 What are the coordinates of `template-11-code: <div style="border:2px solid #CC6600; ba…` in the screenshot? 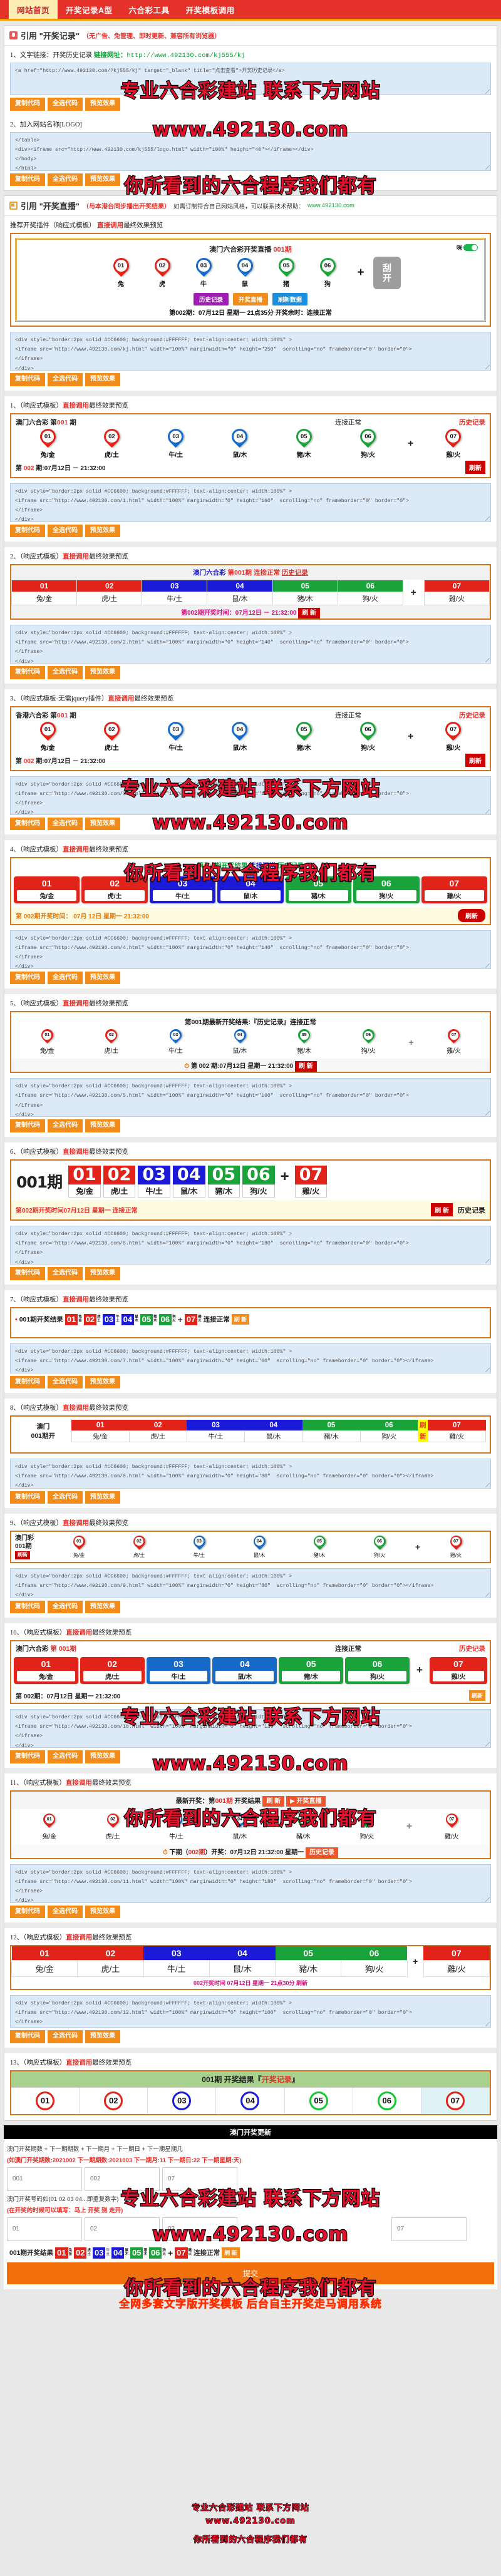 It's located at (250, 1883).